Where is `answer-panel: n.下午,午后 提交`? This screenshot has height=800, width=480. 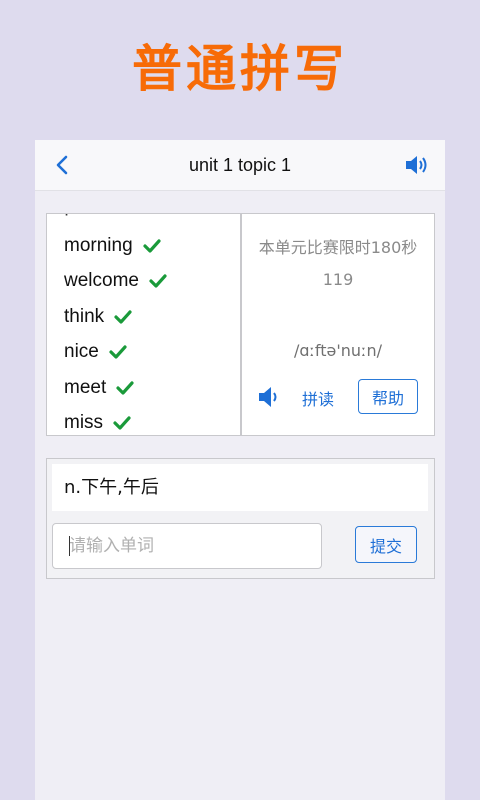
answer-panel: n.下午,午后 提交 is located at coordinates (240, 518).